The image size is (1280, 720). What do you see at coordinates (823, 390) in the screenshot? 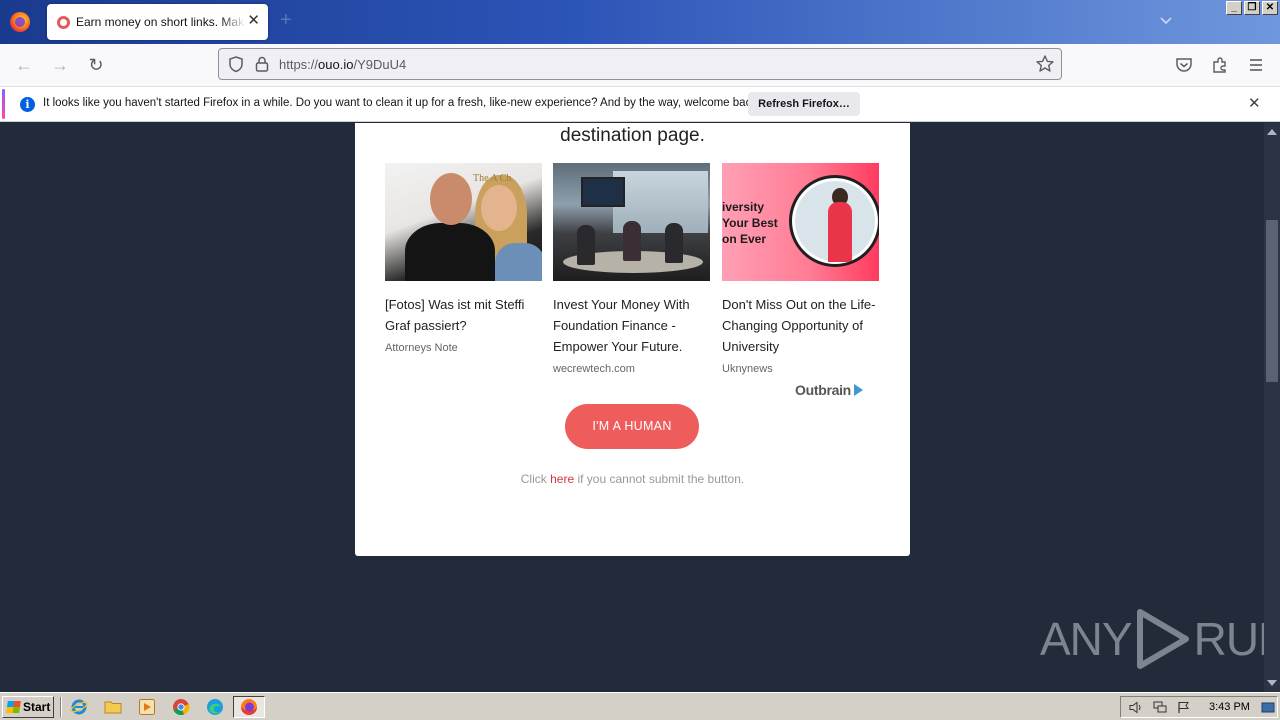
I see `outbrain-label: Outbrain` at bounding box center [823, 390].